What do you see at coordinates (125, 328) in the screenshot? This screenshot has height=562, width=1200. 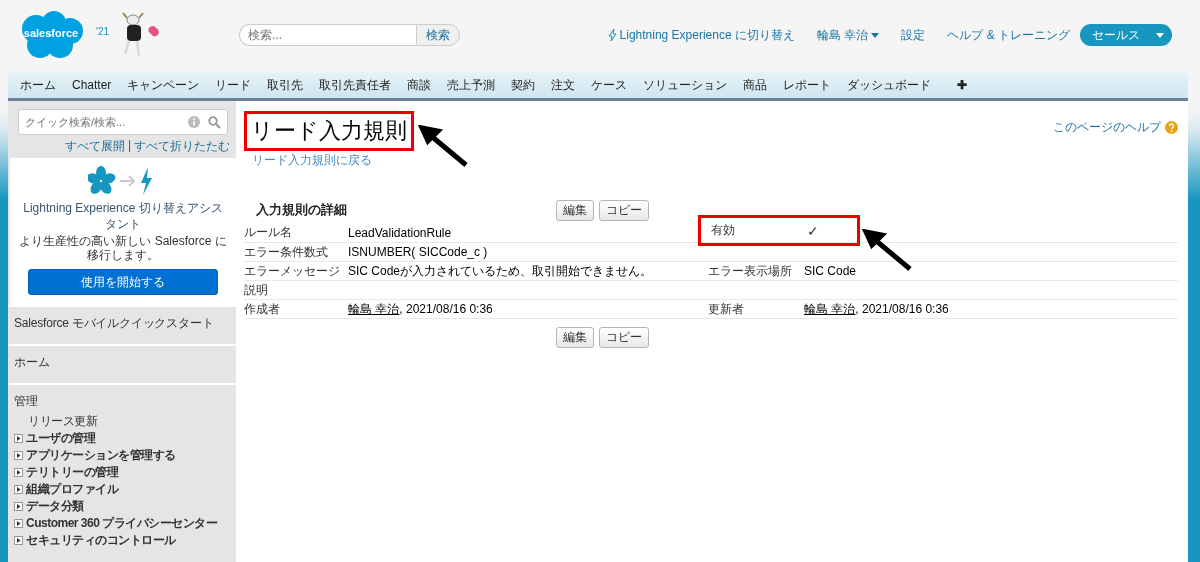 I see `section-title: Salesforce モバイルクイックスタート` at bounding box center [125, 328].